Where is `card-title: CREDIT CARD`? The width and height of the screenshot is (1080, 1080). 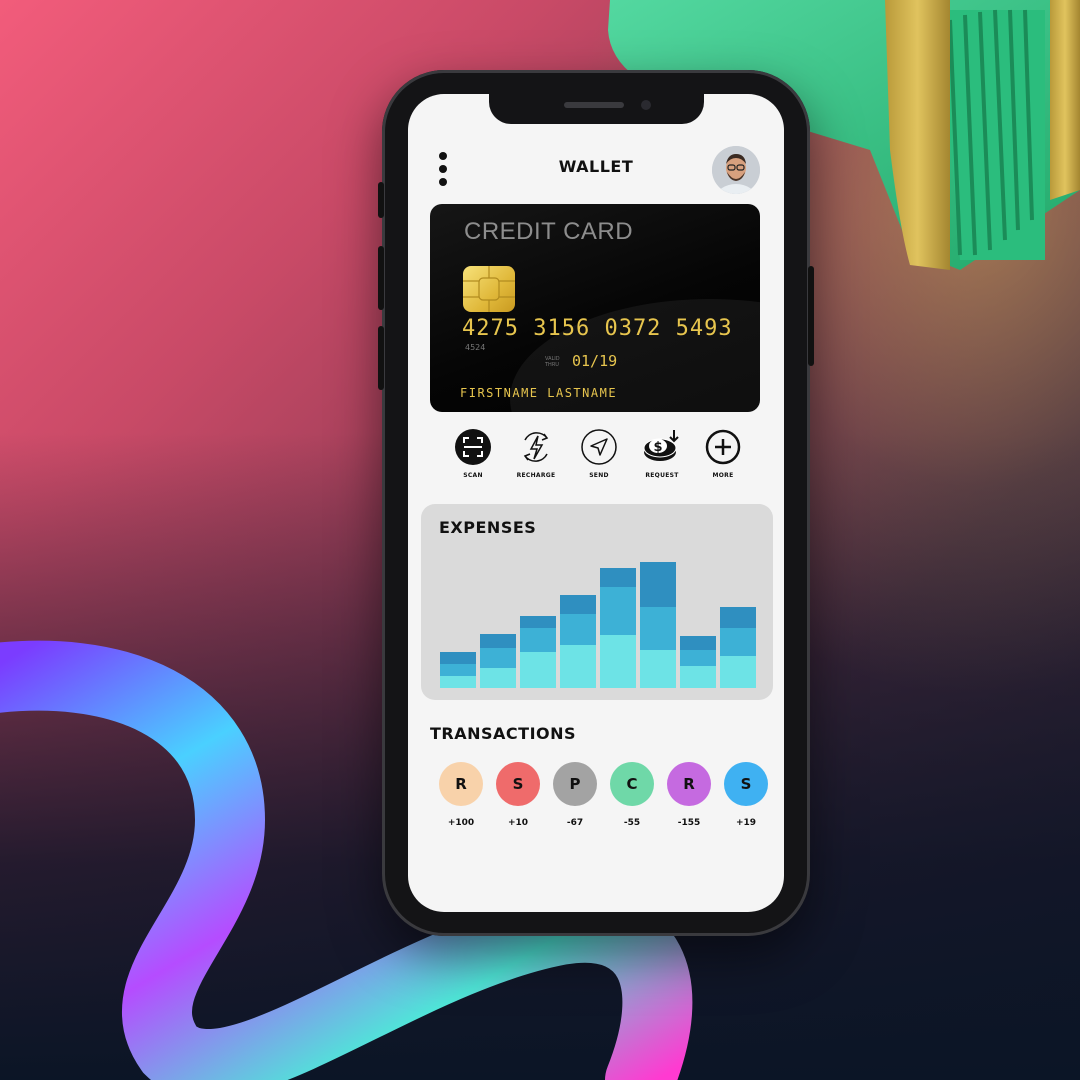 card-title: CREDIT CARD is located at coordinates (549, 231).